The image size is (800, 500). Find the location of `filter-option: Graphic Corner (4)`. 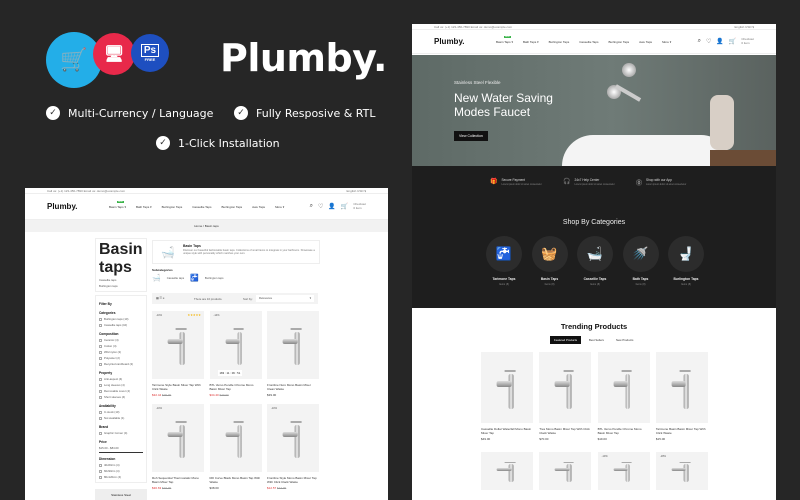

filter-option: Graphic Corner (4) is located at coordinates (121, 433).